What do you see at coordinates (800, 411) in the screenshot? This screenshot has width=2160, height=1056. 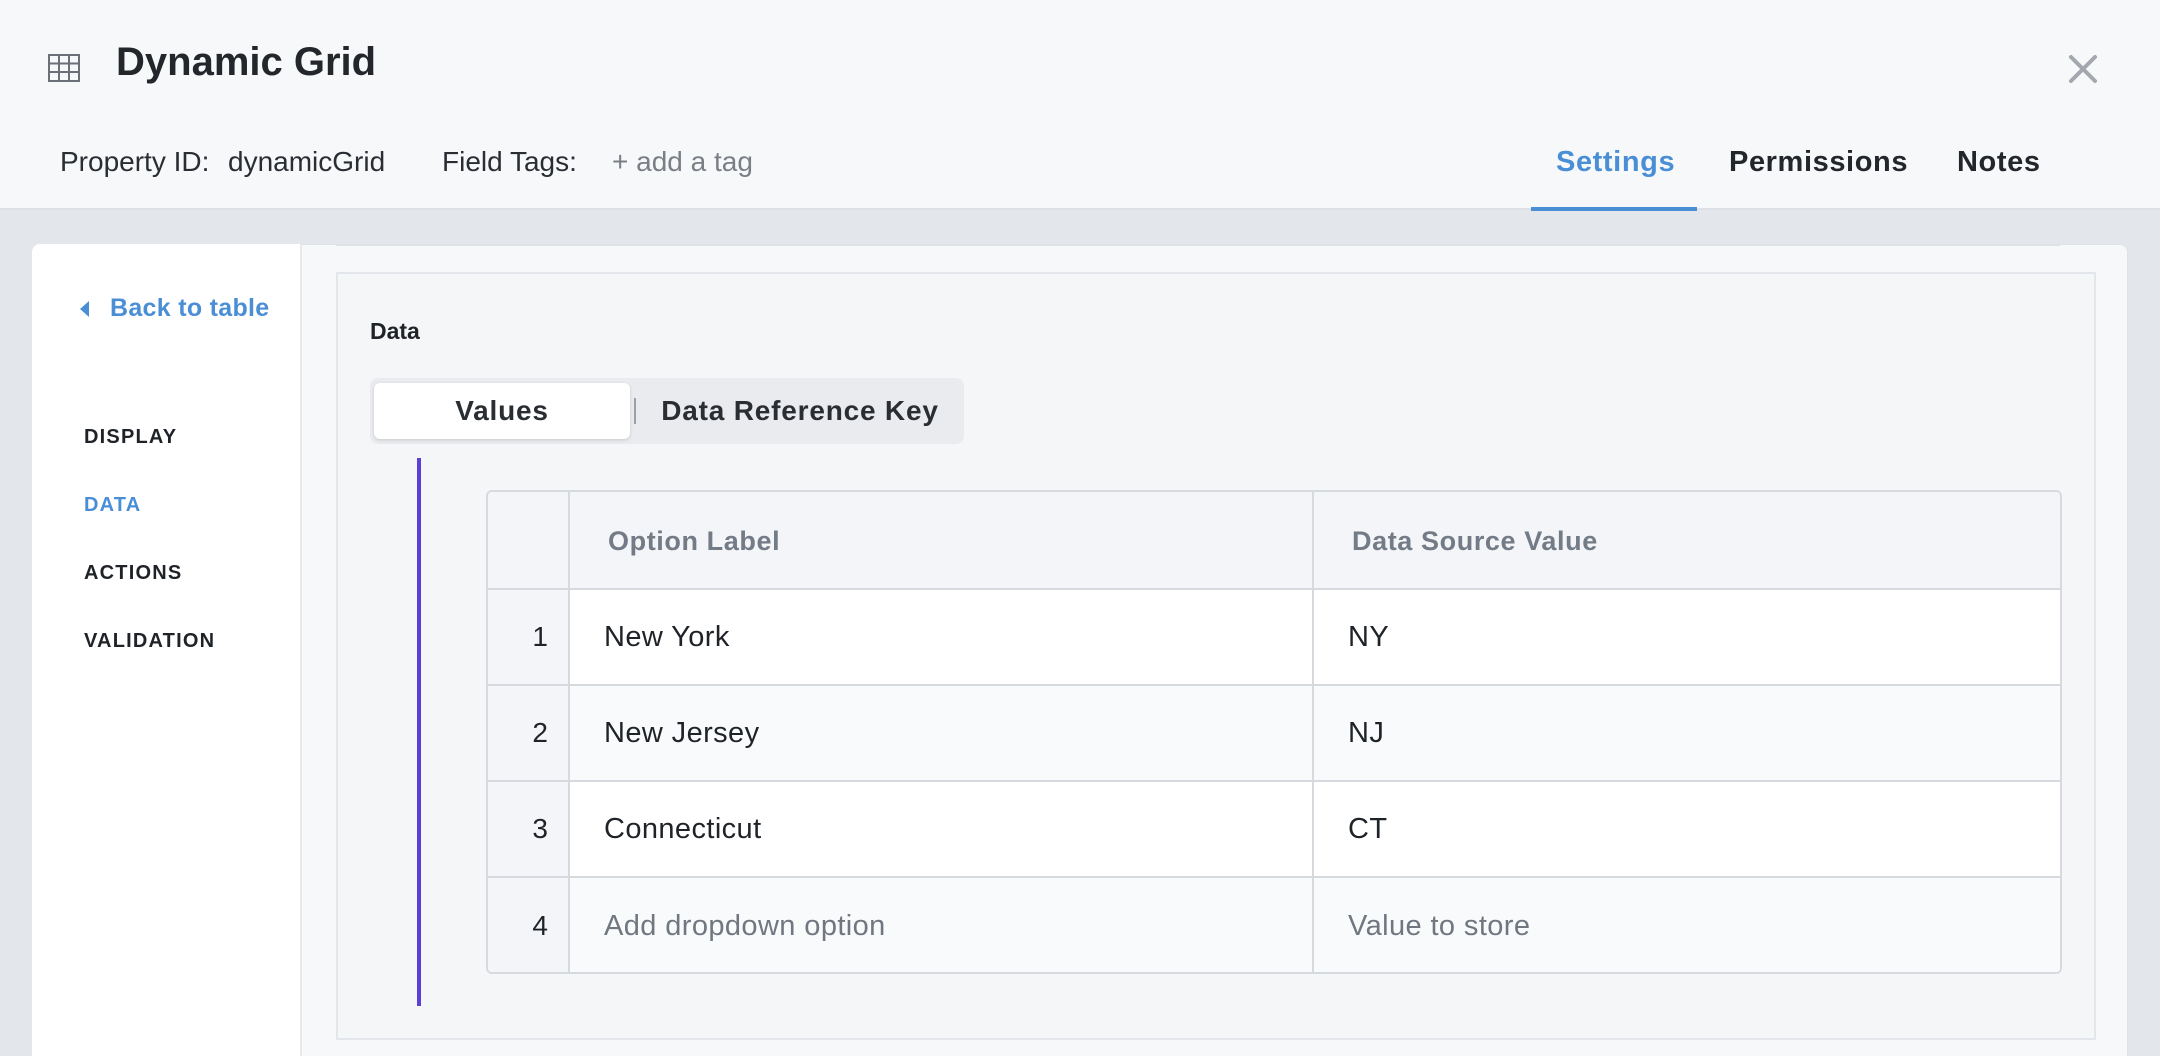 I see `segment-data-reference-key: Data Reference Key` at bounding box center [800, 411].